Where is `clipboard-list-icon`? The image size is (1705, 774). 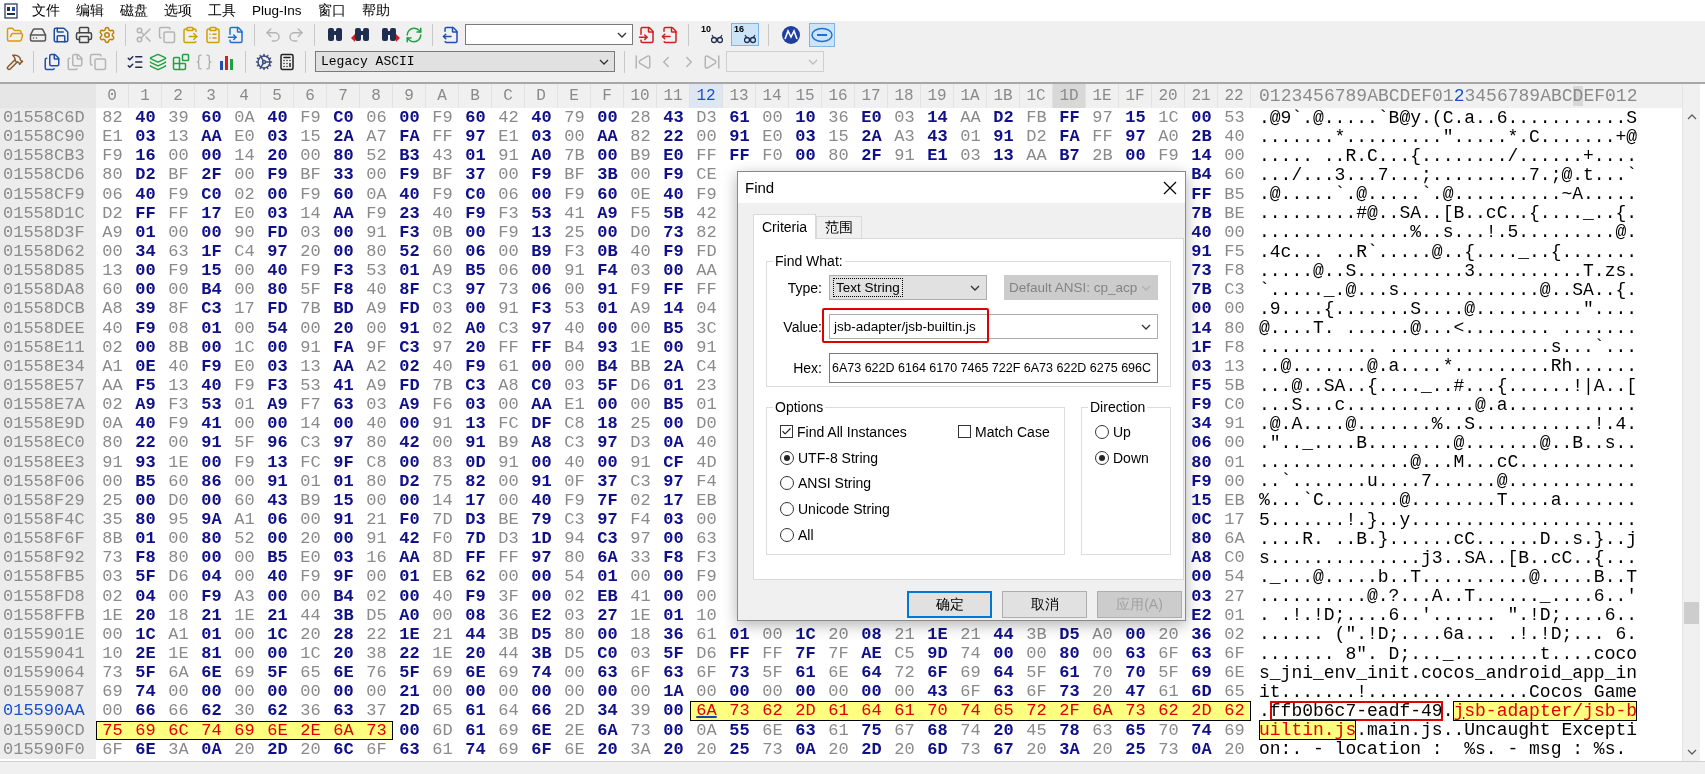
clipboard-list-icon is located at coordinates (213, 34).